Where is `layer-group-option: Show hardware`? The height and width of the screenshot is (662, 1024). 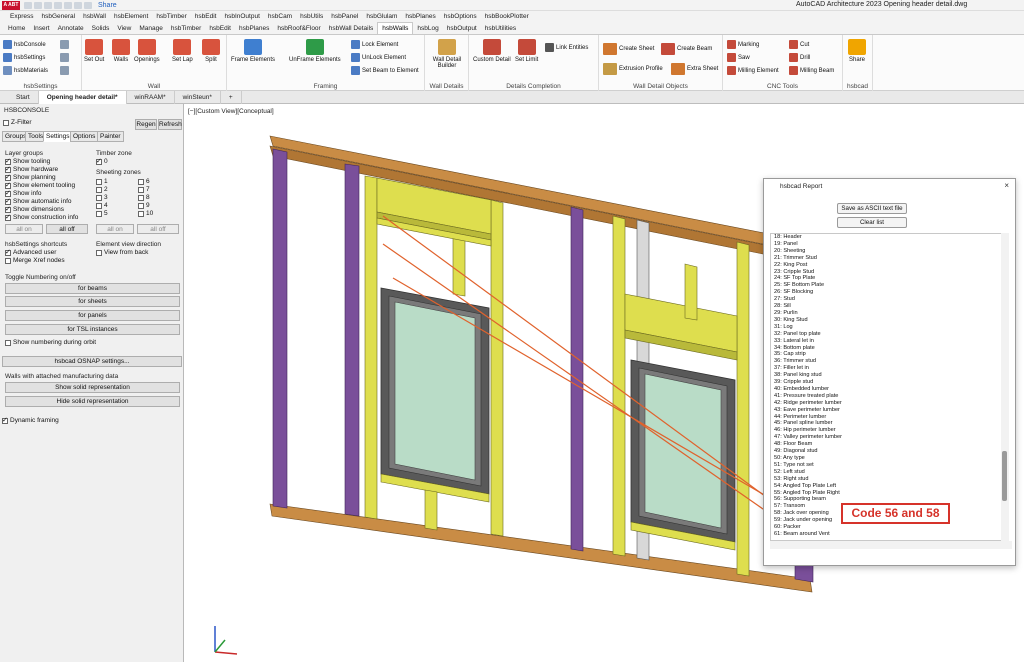
layer-group-option: Show hardware is located at coordinates (31, 169).